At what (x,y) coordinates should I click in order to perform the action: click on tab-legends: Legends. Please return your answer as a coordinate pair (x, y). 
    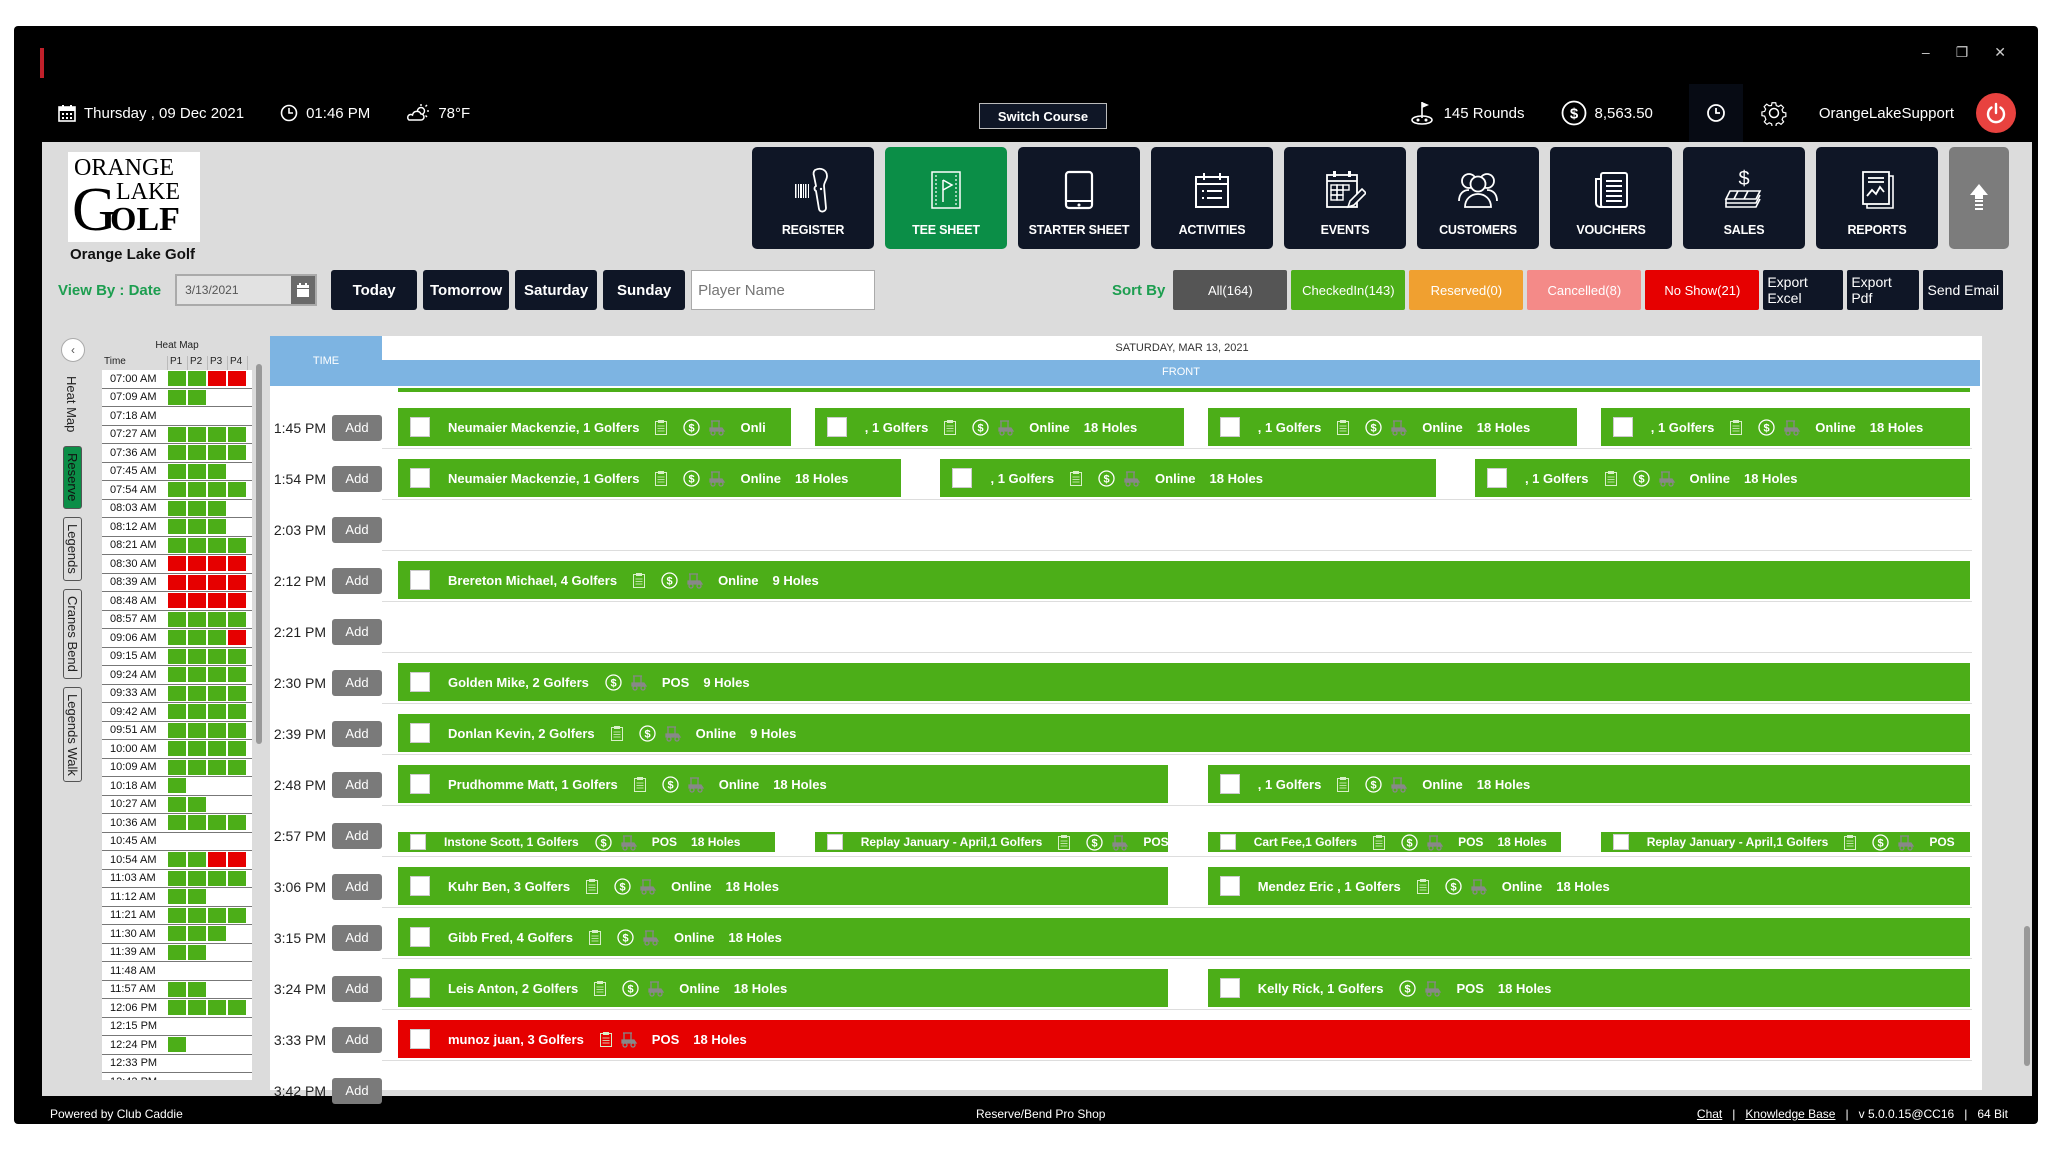
    Looking at the image, I should click on (72, 548).